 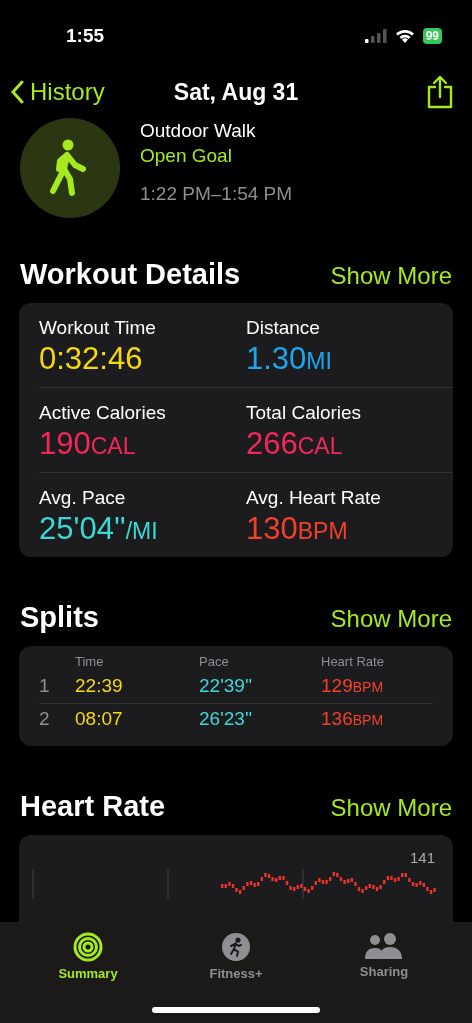 What do you see at coordinates (85, 36) in the screenshot?
I see `status-time: 1:55` at bounding box center [85, 36].